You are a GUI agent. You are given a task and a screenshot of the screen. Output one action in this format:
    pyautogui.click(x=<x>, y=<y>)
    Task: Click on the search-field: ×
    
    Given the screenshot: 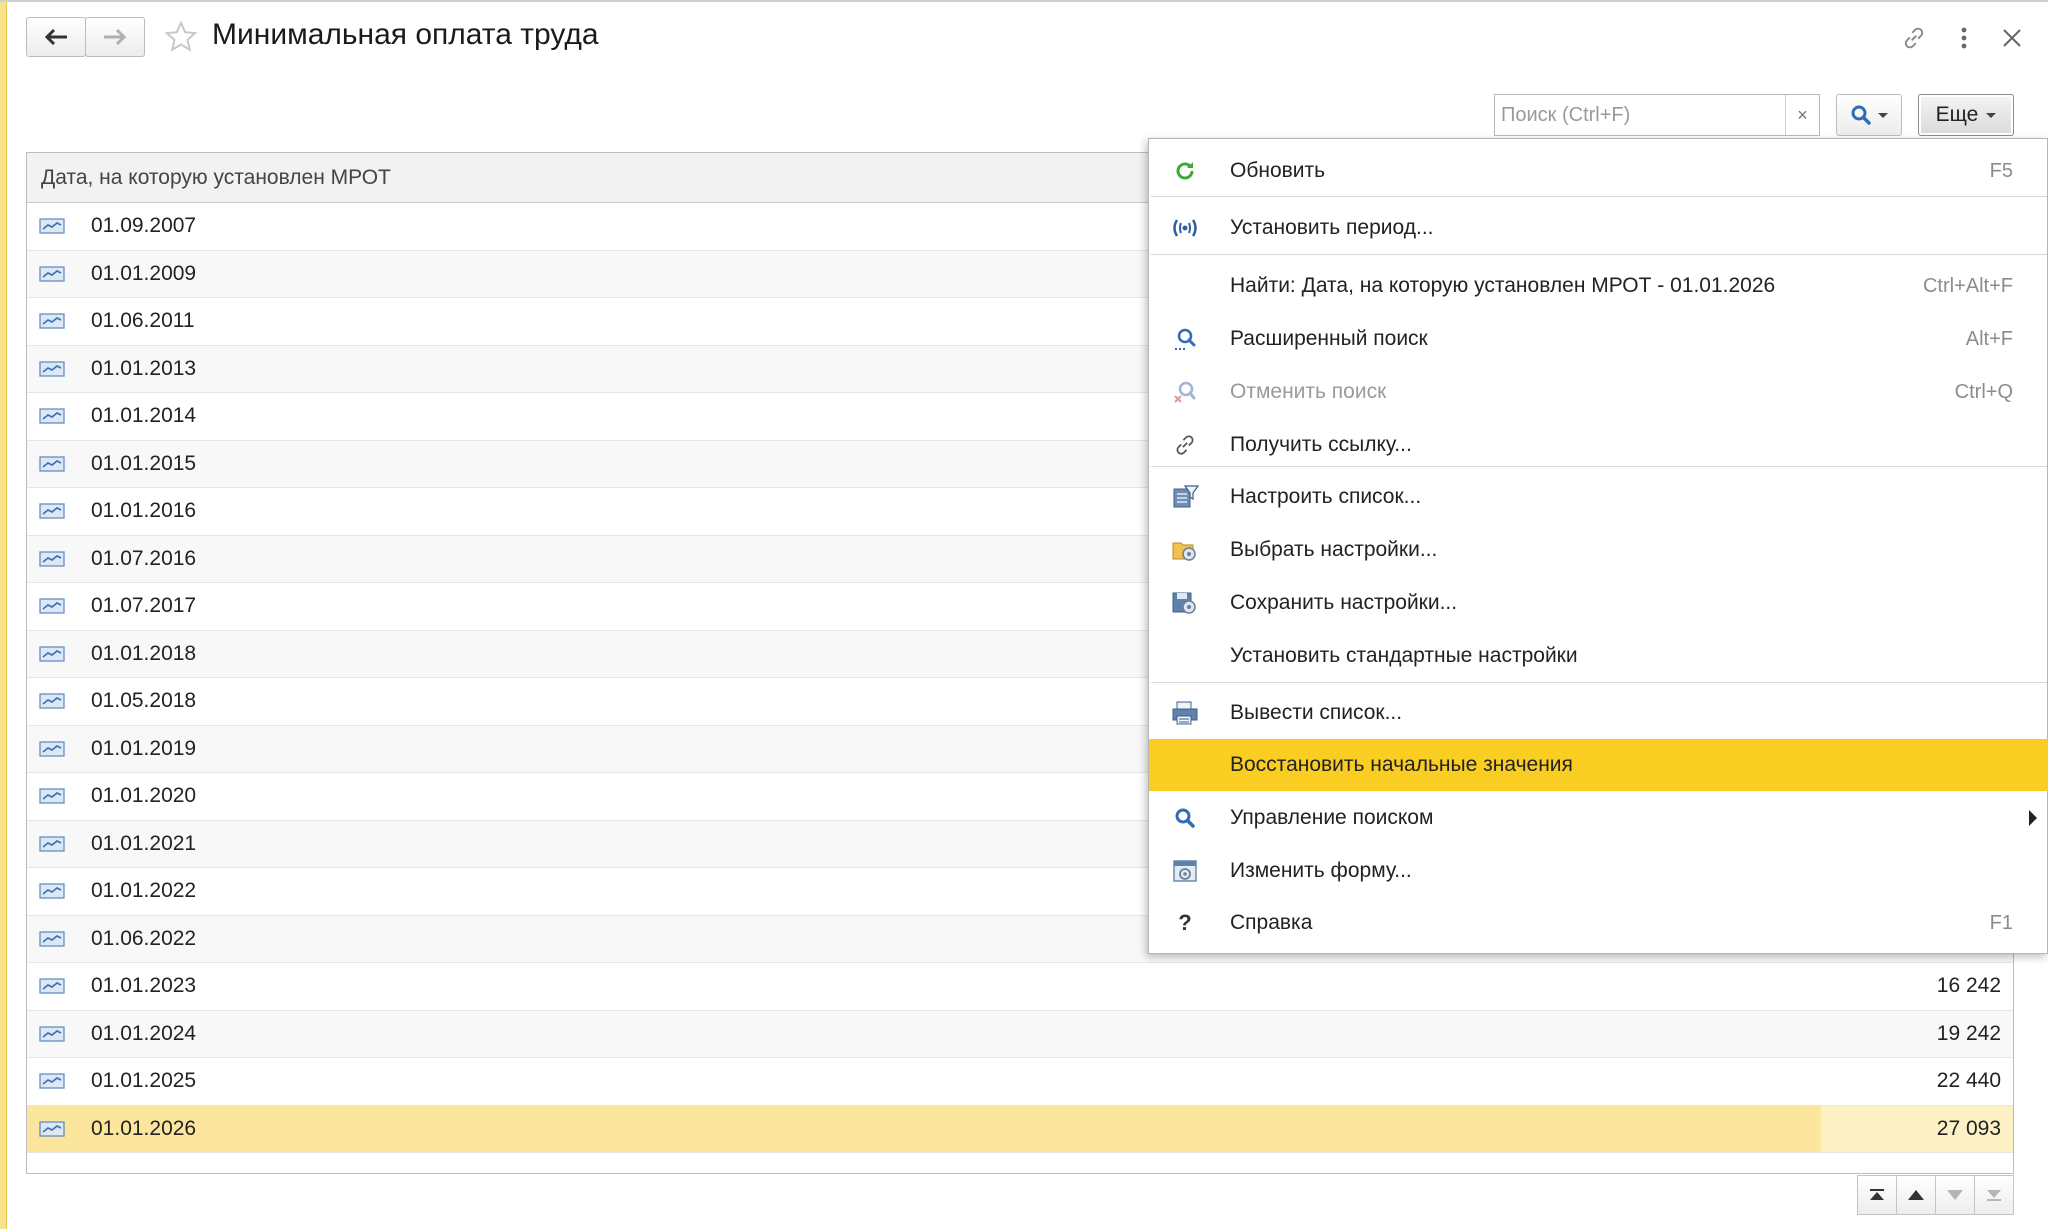 What is the action you would take?
    pyautogui.click(x=1657, y=115)
    